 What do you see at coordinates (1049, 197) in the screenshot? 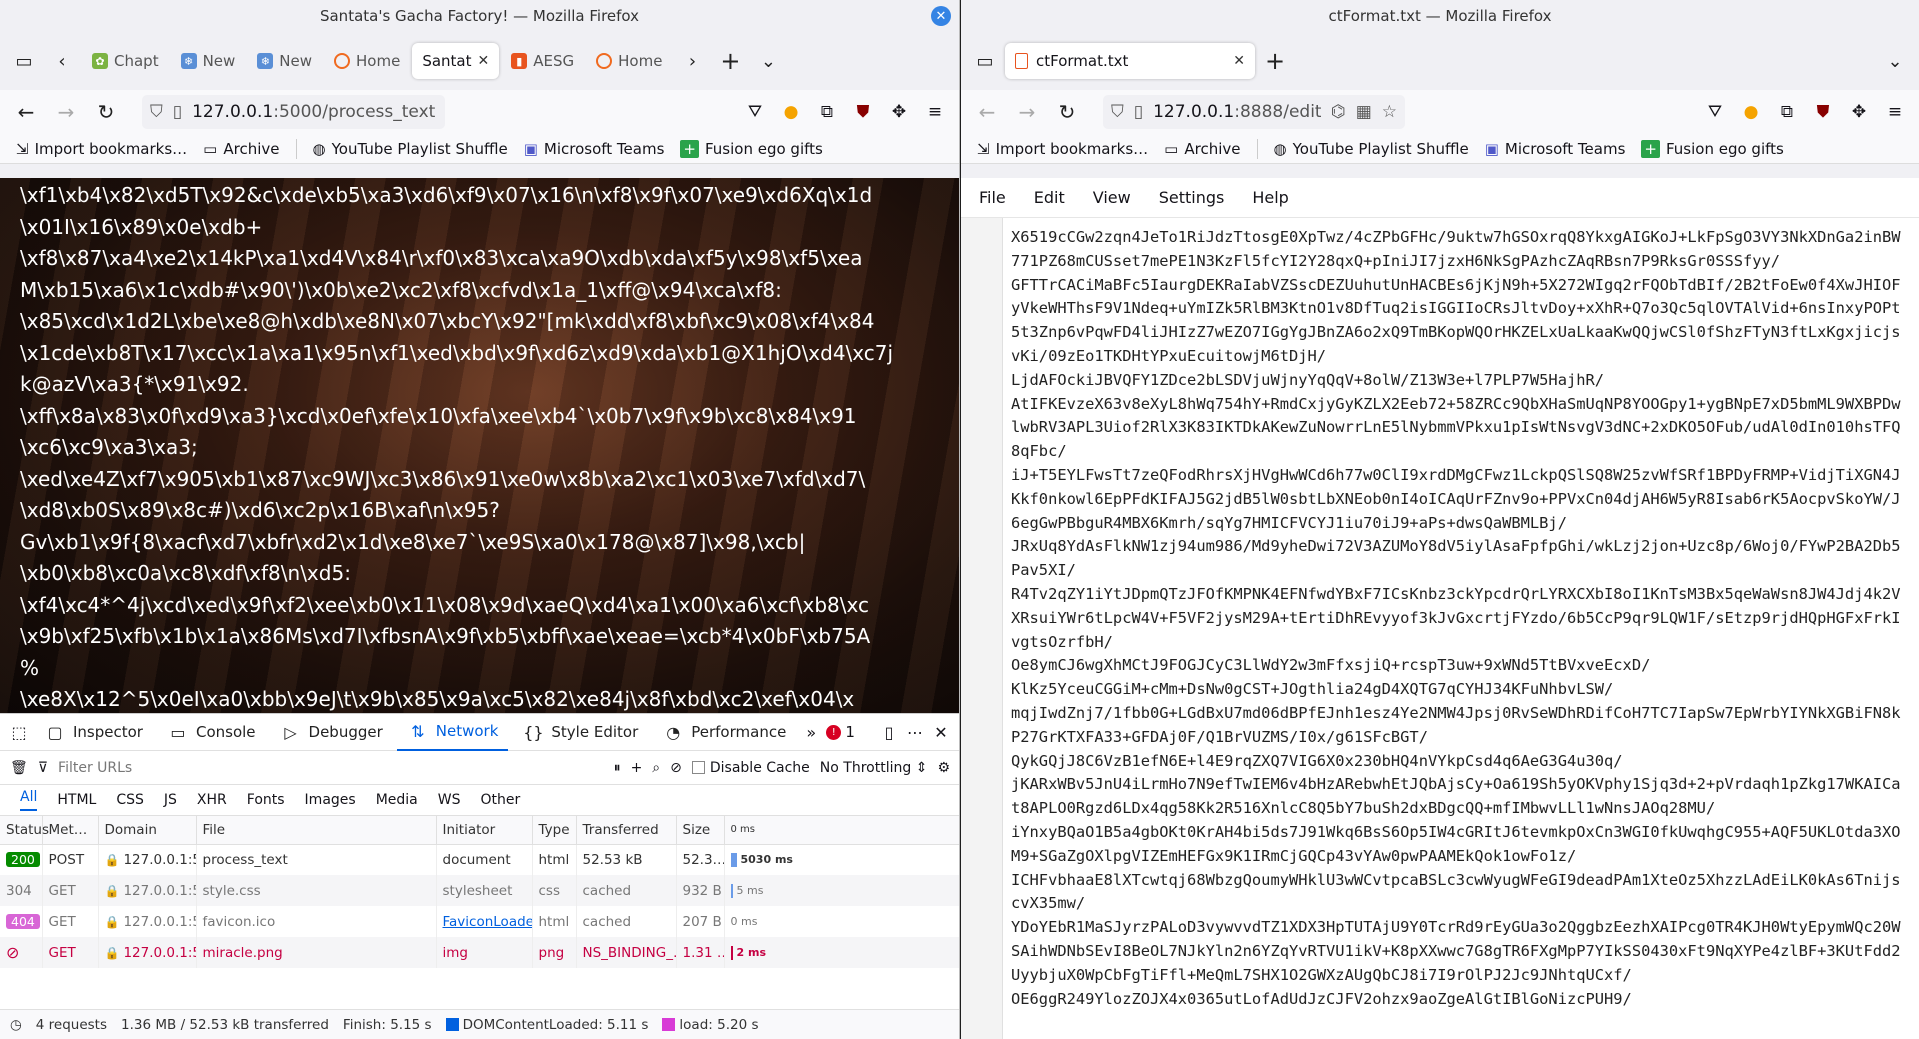
I see `menu-edit: Edit` at bounding box center [1049, 197].